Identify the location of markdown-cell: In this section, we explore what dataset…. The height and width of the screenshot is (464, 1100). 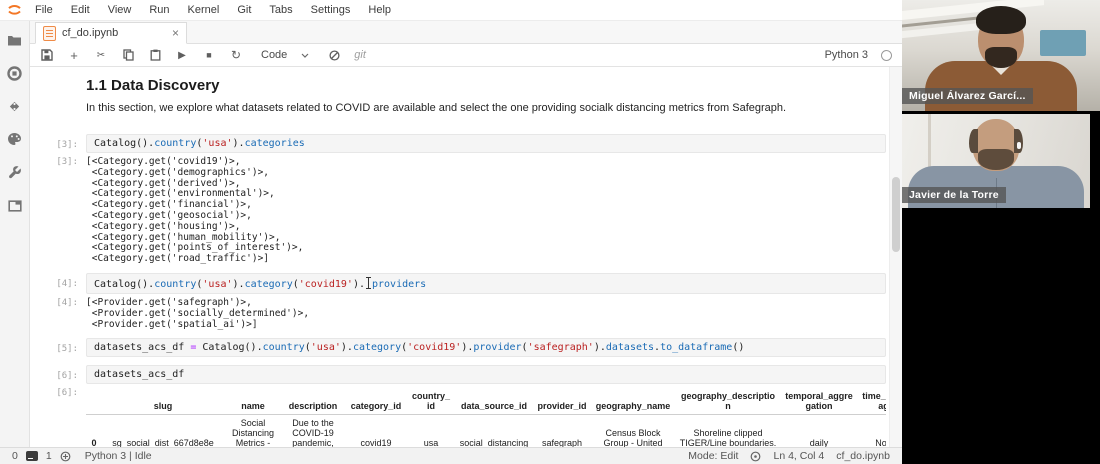
(462, 113).